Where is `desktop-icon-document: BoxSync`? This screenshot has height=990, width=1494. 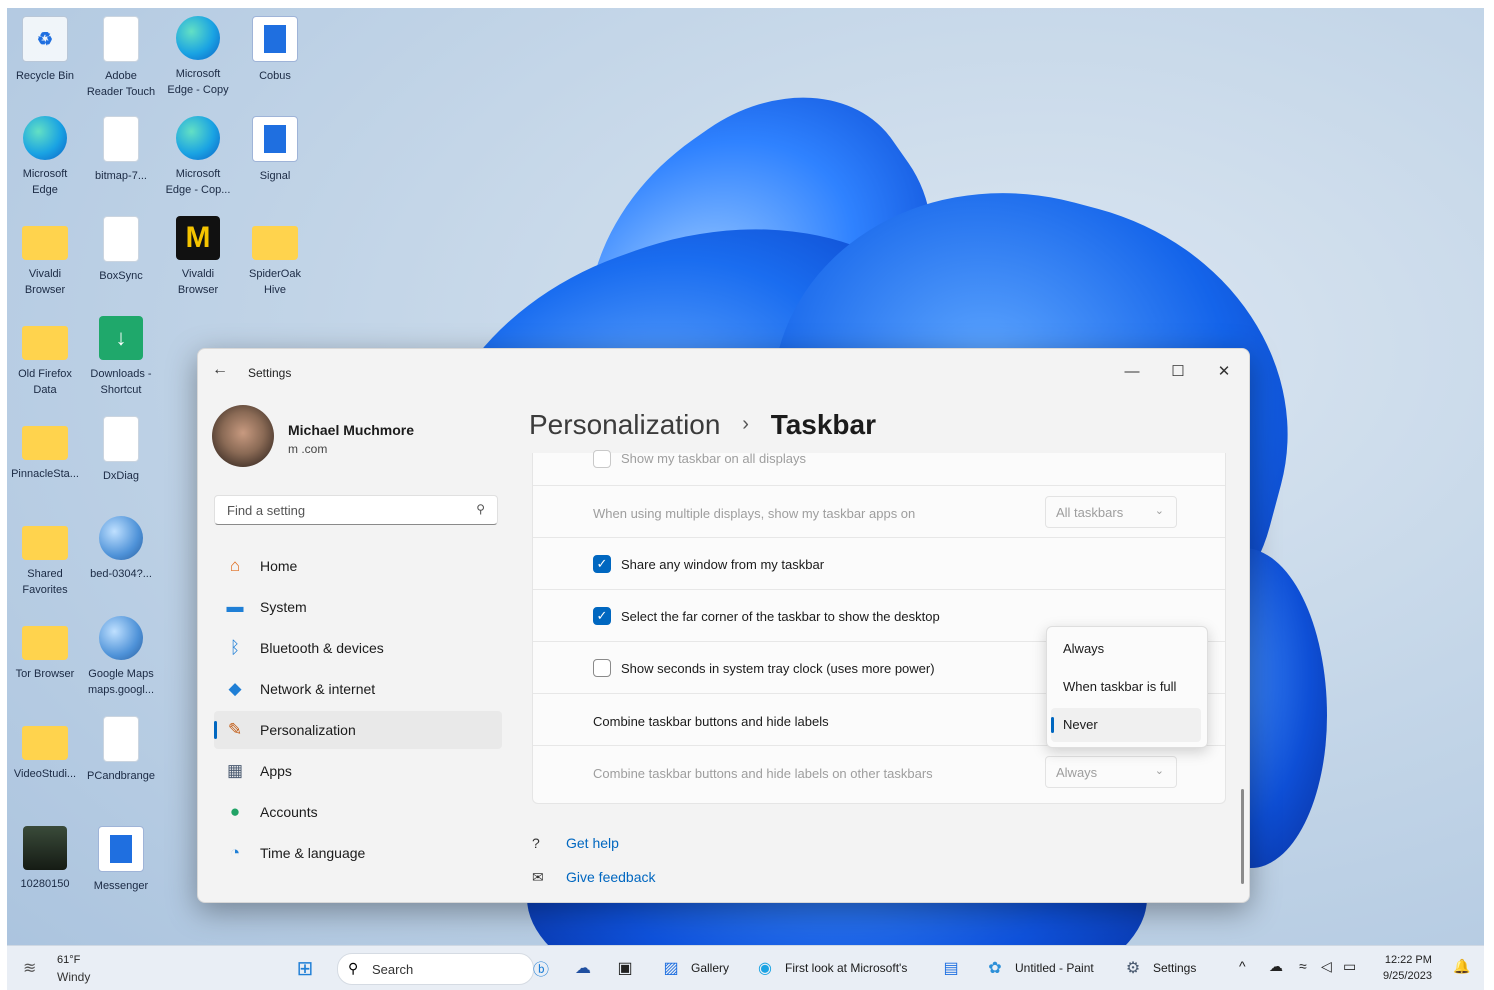 desktop-icon-document: BoxSync is located at coordinates (121, 250).